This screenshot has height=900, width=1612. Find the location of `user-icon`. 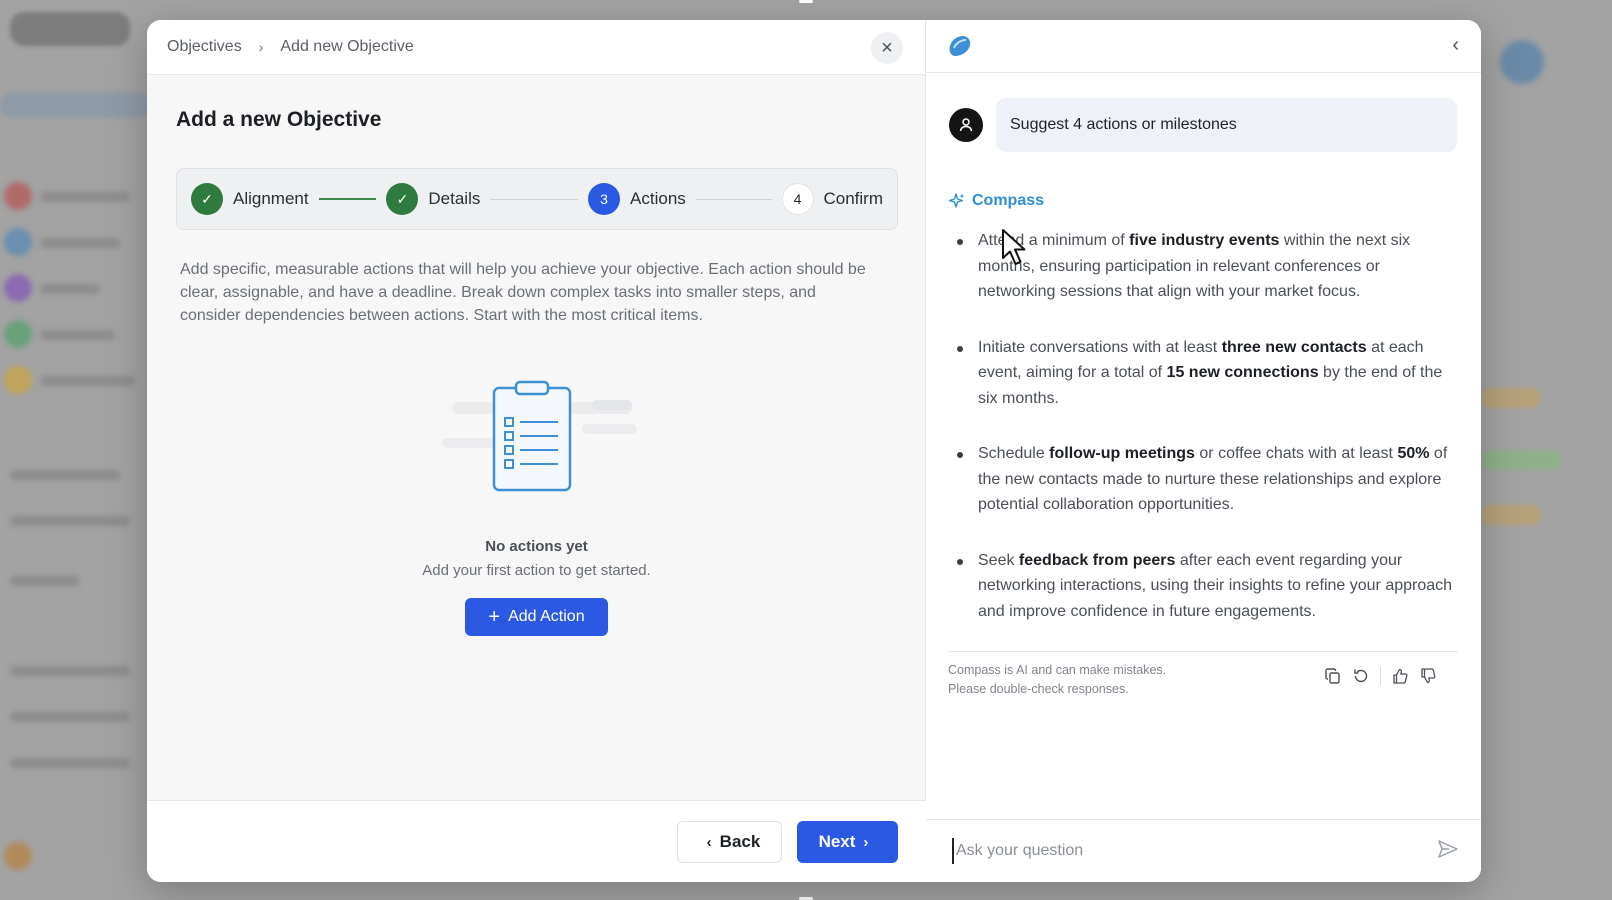

user-icon is located at coordinates (966, 125).